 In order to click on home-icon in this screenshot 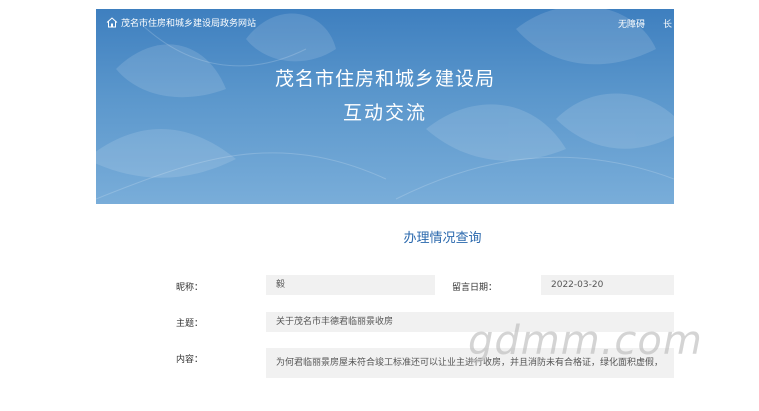, I will do `click(112, 22)`.